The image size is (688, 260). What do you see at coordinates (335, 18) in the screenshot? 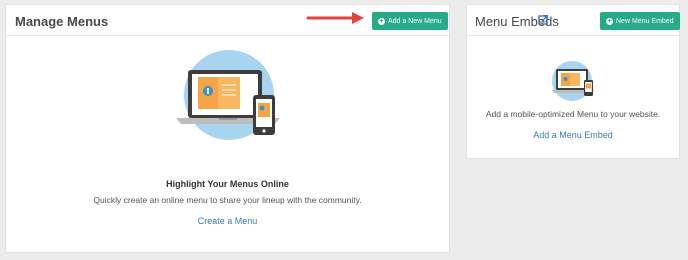
I see `red-arrow-icon` at bounding box center [335, 18].